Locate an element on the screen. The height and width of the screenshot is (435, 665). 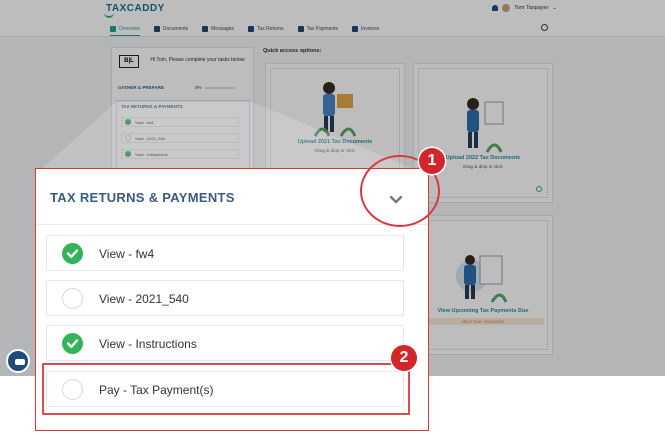
step-badge-1: 1 is located at coordinates (432, 161).